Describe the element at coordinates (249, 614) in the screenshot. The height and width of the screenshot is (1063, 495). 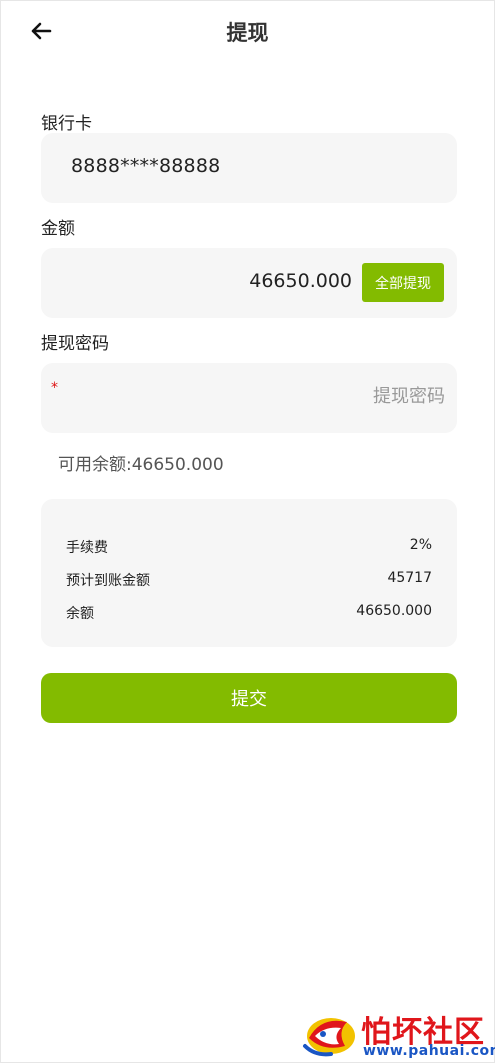
I see `summary-row-balance: 余额 46650.000` at that location.